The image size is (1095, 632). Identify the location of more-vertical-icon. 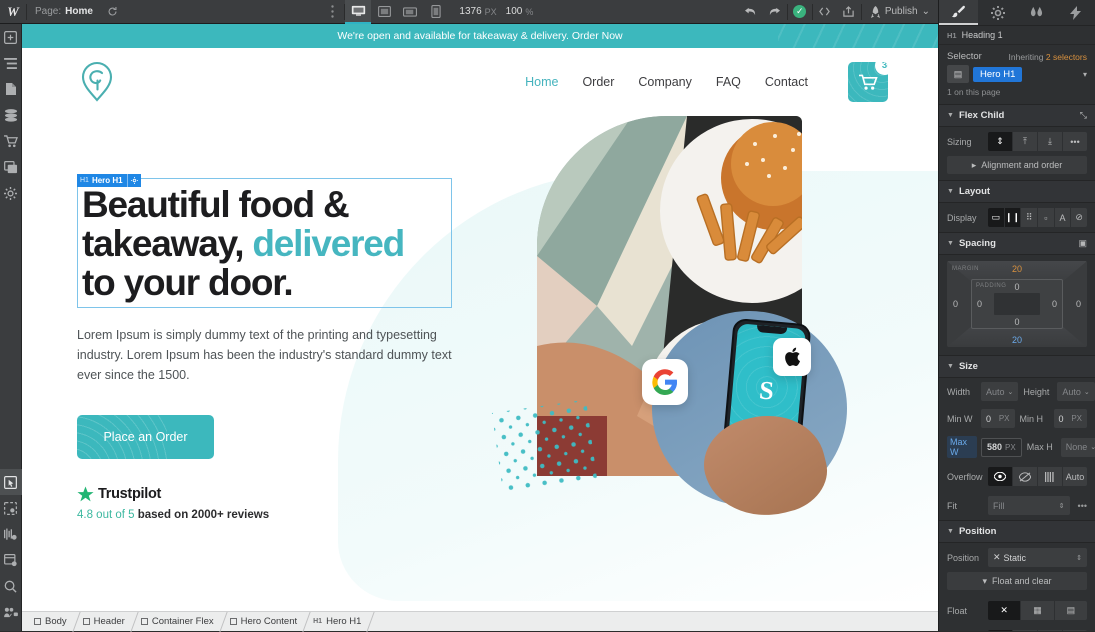
(332, 12).